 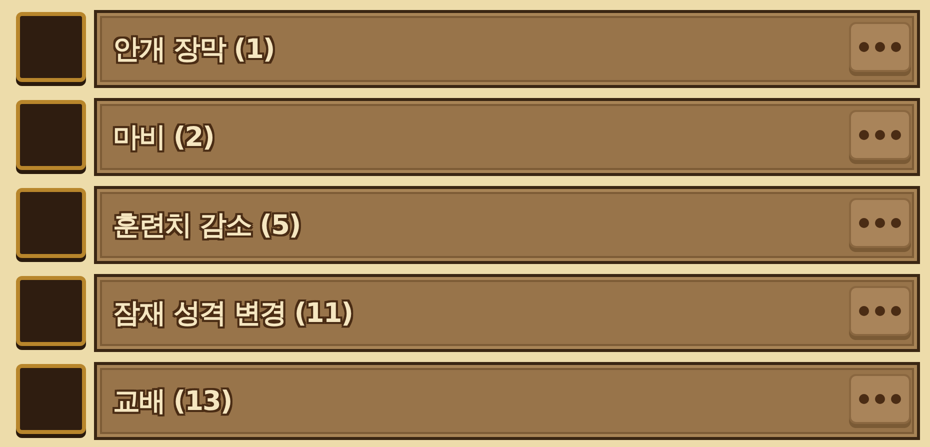 What do you see at coordinates (172, 402) in the screenshot?
I see `row-label: 교배 (13)` at bounding box center [172, 402].